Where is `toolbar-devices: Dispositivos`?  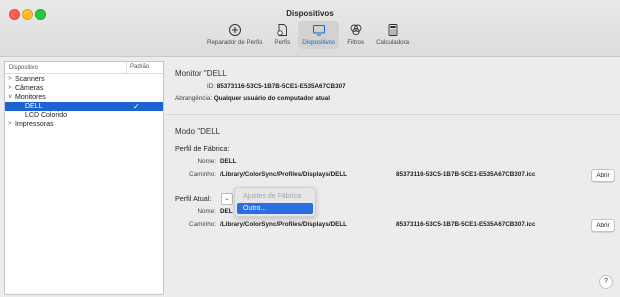
toolbar-devices: Dispositivos is located at coordinates (319, 35).